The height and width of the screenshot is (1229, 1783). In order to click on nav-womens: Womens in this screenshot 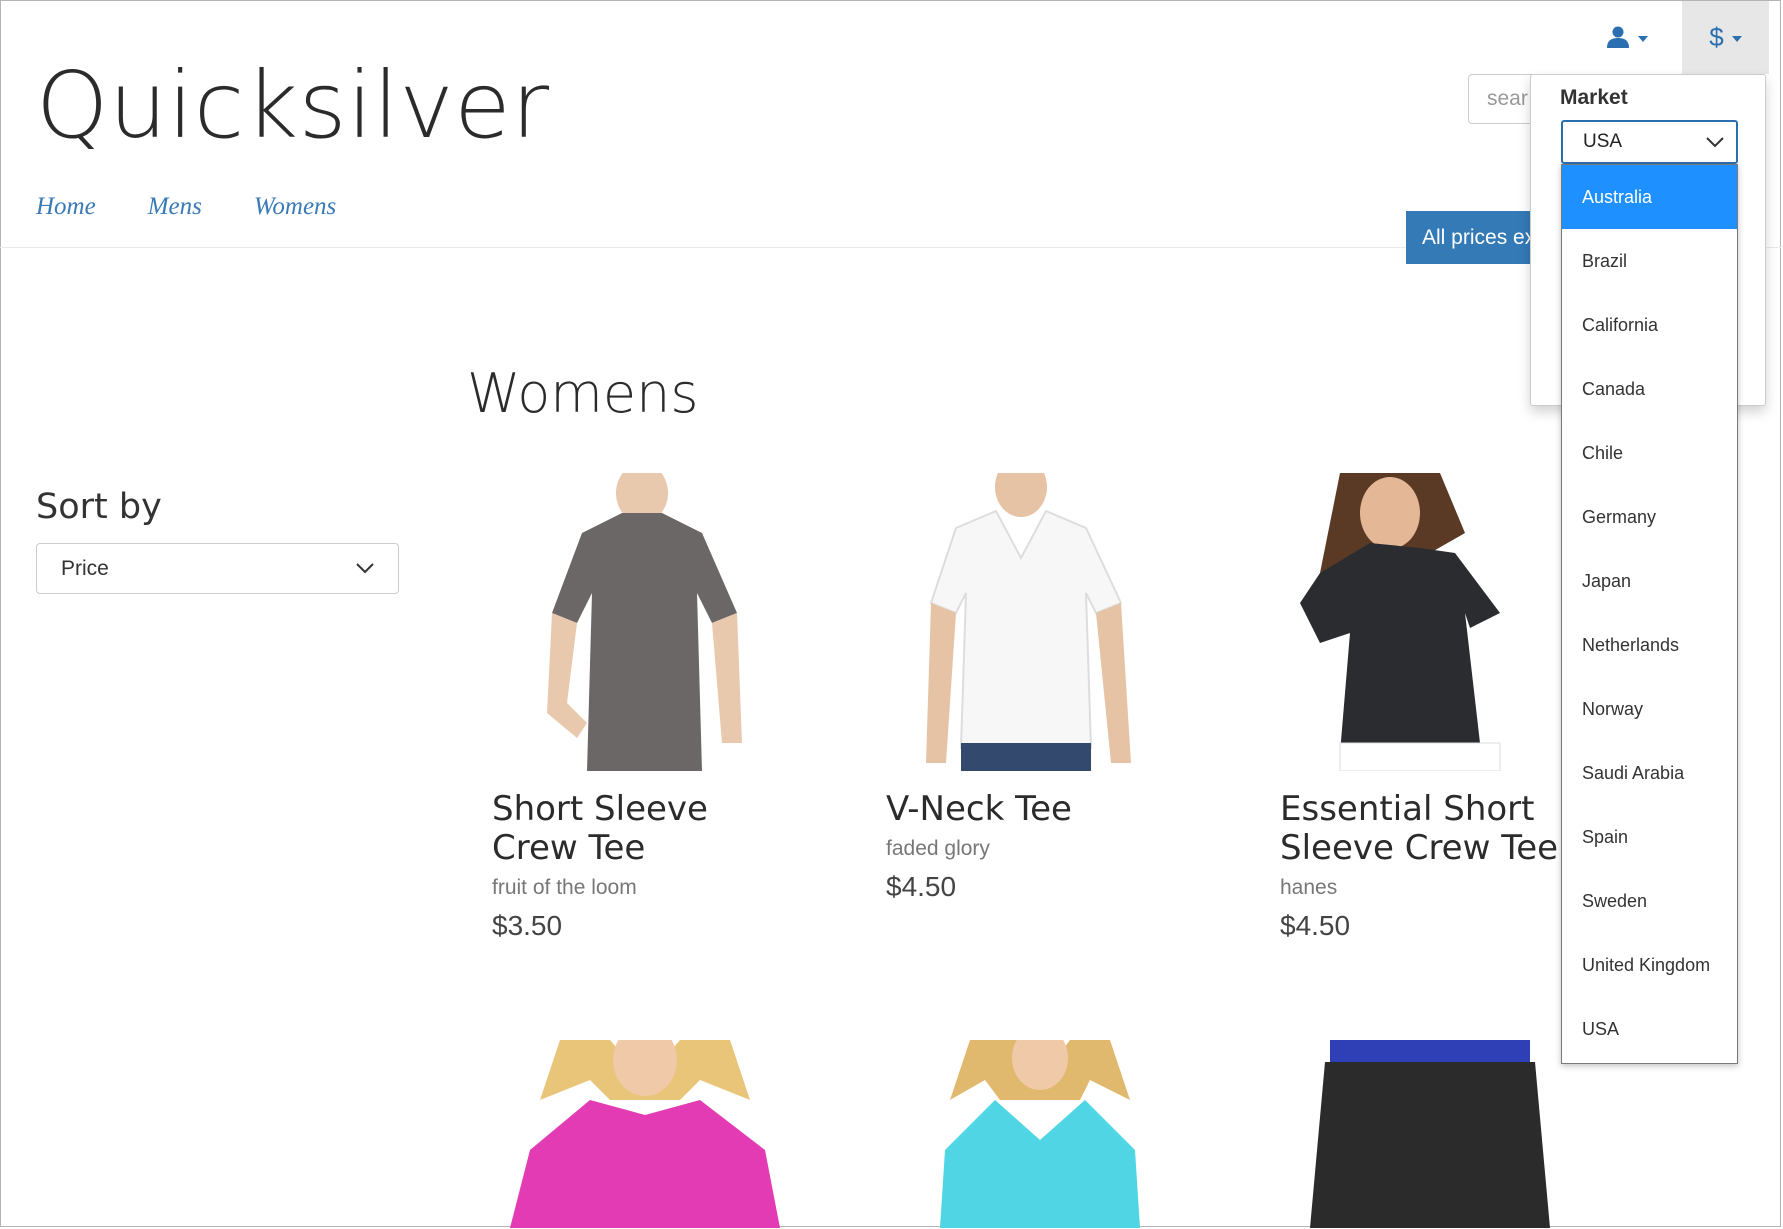, I will do `click(295, 207)`.